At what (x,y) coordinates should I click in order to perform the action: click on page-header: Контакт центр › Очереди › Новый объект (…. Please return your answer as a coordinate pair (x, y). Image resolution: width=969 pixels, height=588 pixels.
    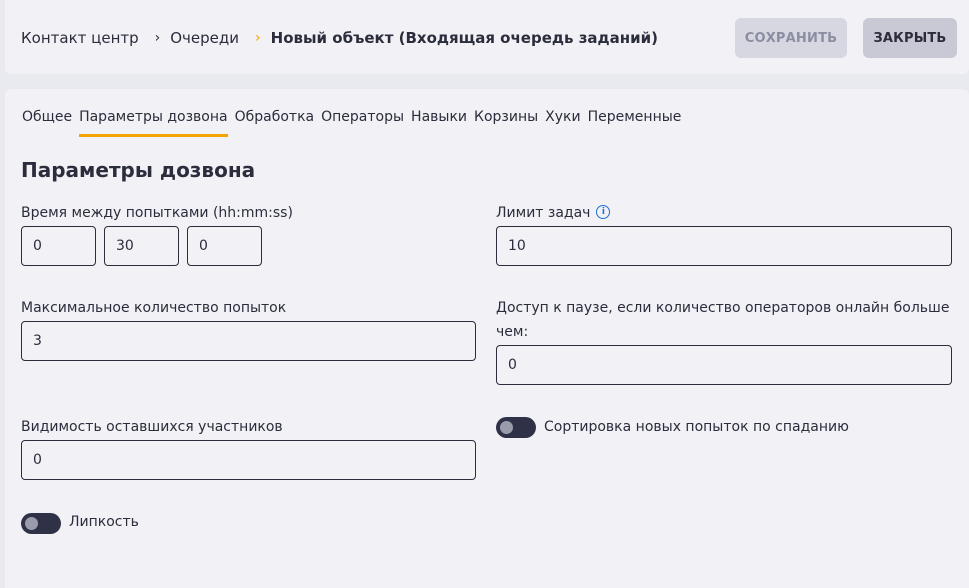
    Looking at the image, I should click on (487, 37).